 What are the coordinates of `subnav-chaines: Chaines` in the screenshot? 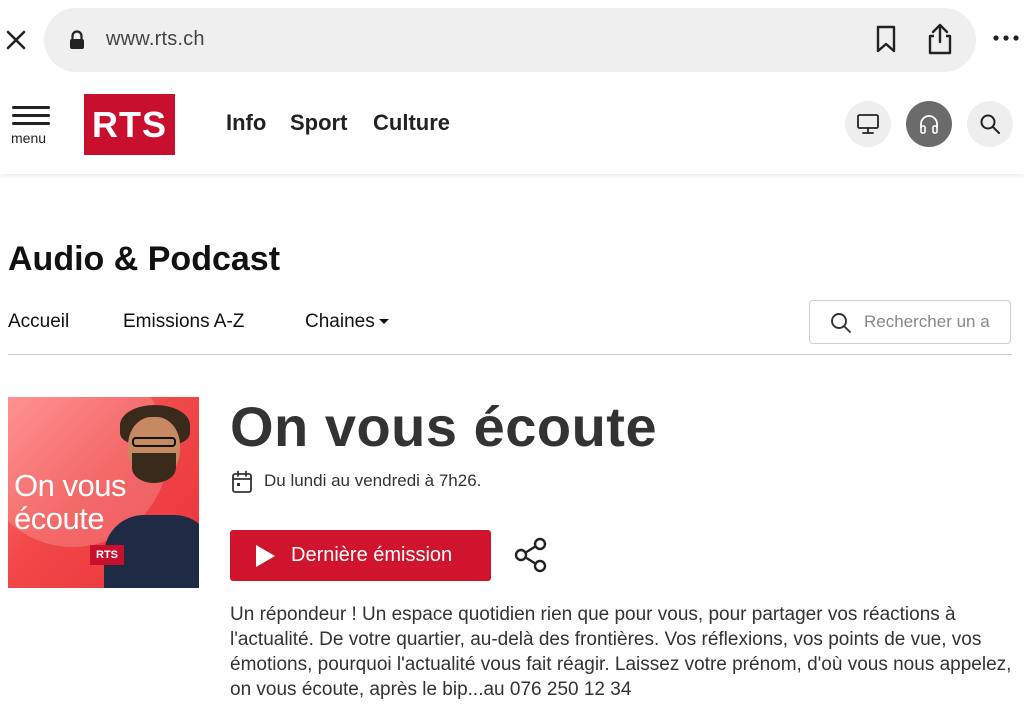 It's located at (347, 322).